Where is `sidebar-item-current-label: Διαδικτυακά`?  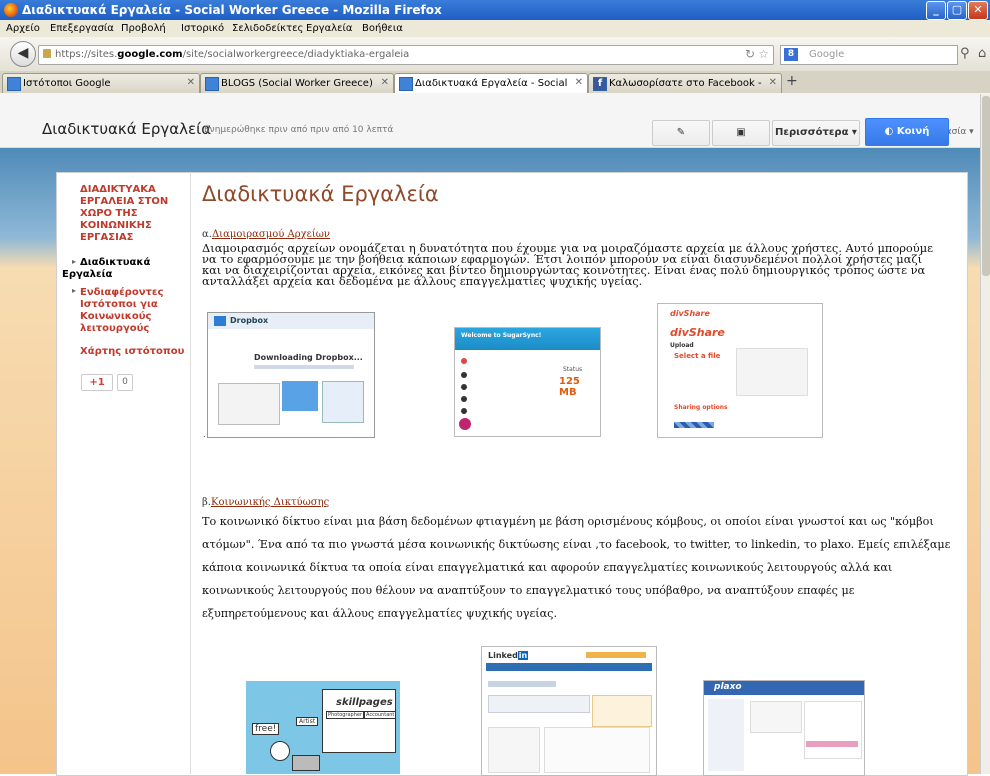 sidebar-item-current-label: Διαδικτυακά is located at coordinates (115, 262).